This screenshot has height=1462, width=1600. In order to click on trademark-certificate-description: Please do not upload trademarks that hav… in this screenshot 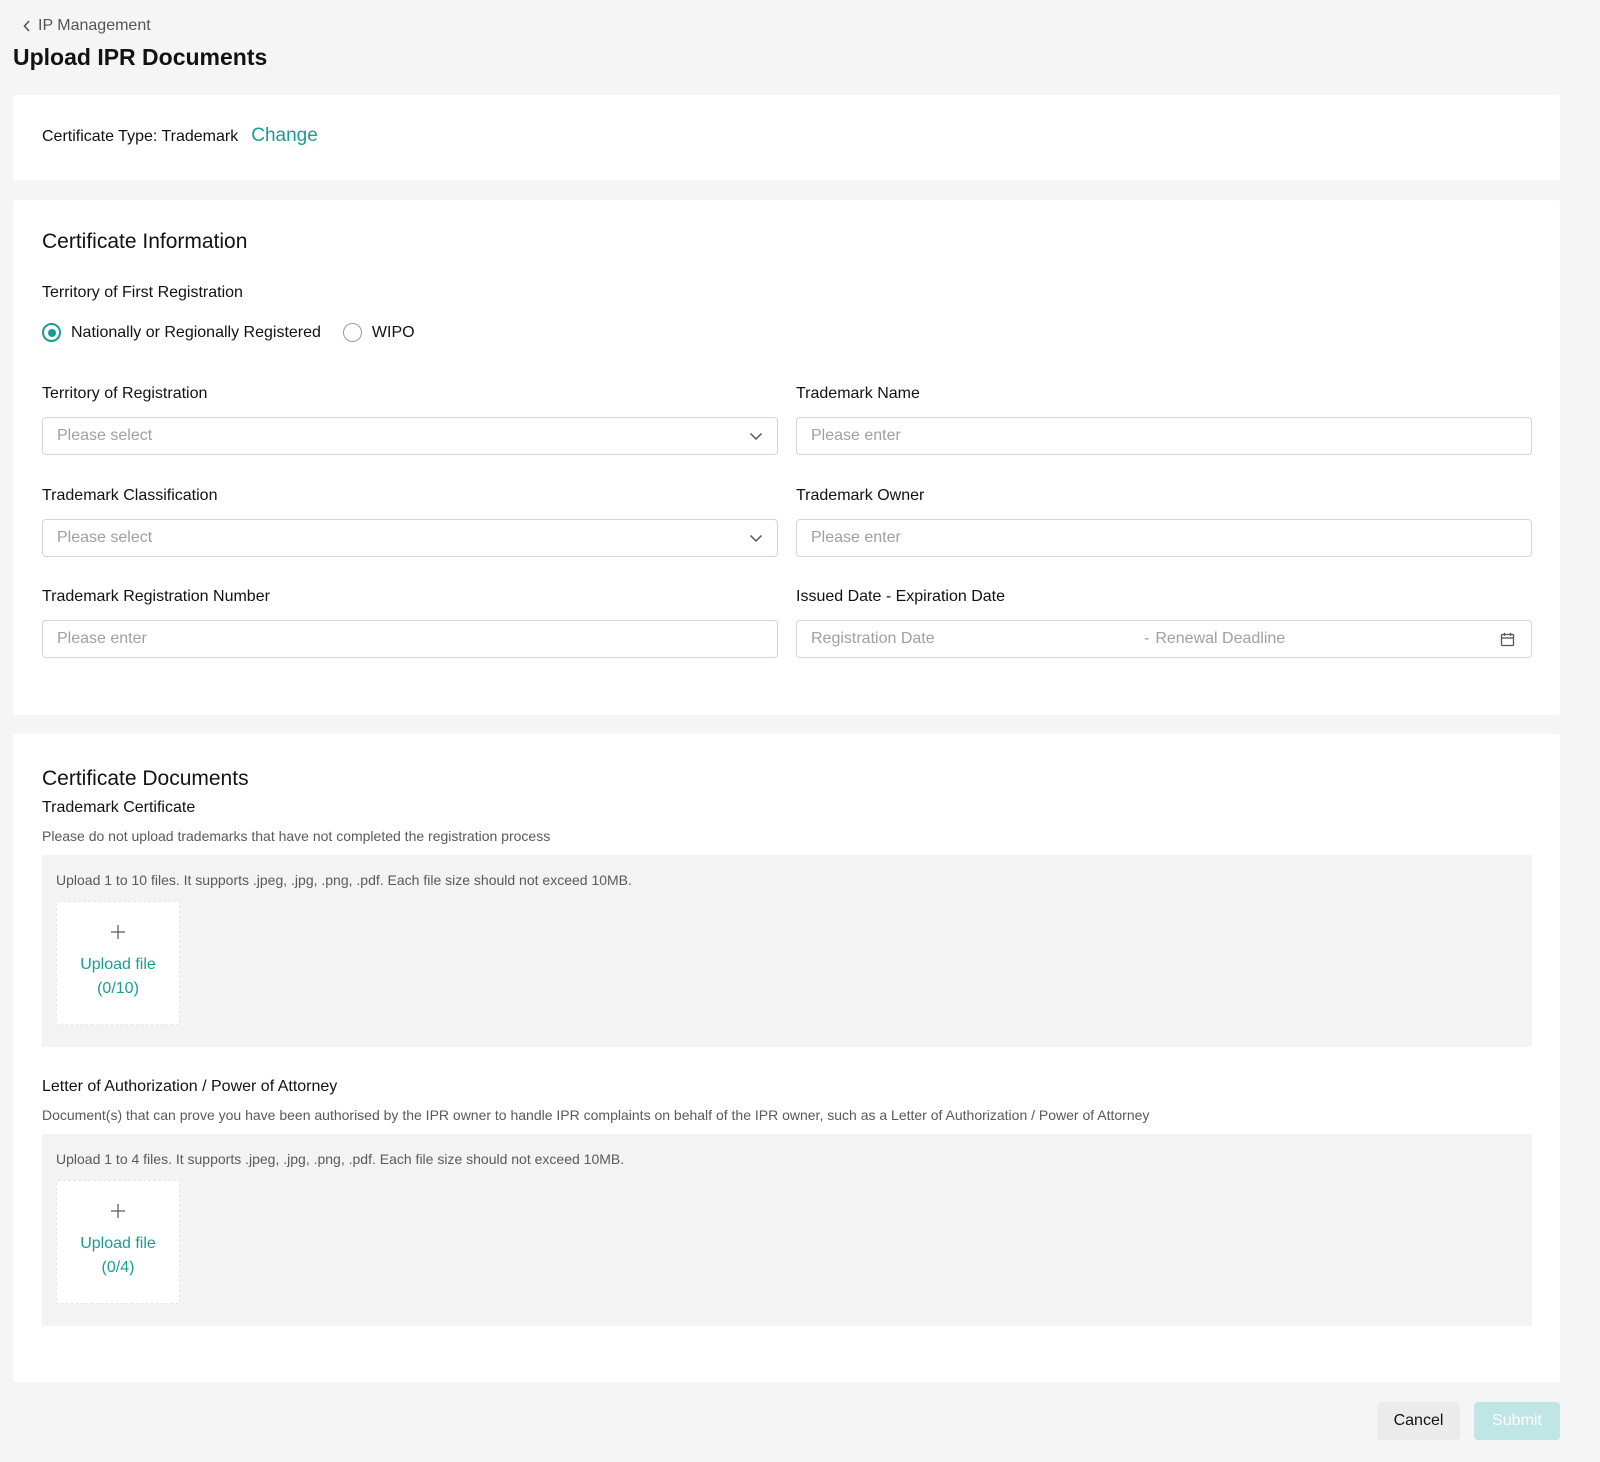, I will do `click(296, 836)`.